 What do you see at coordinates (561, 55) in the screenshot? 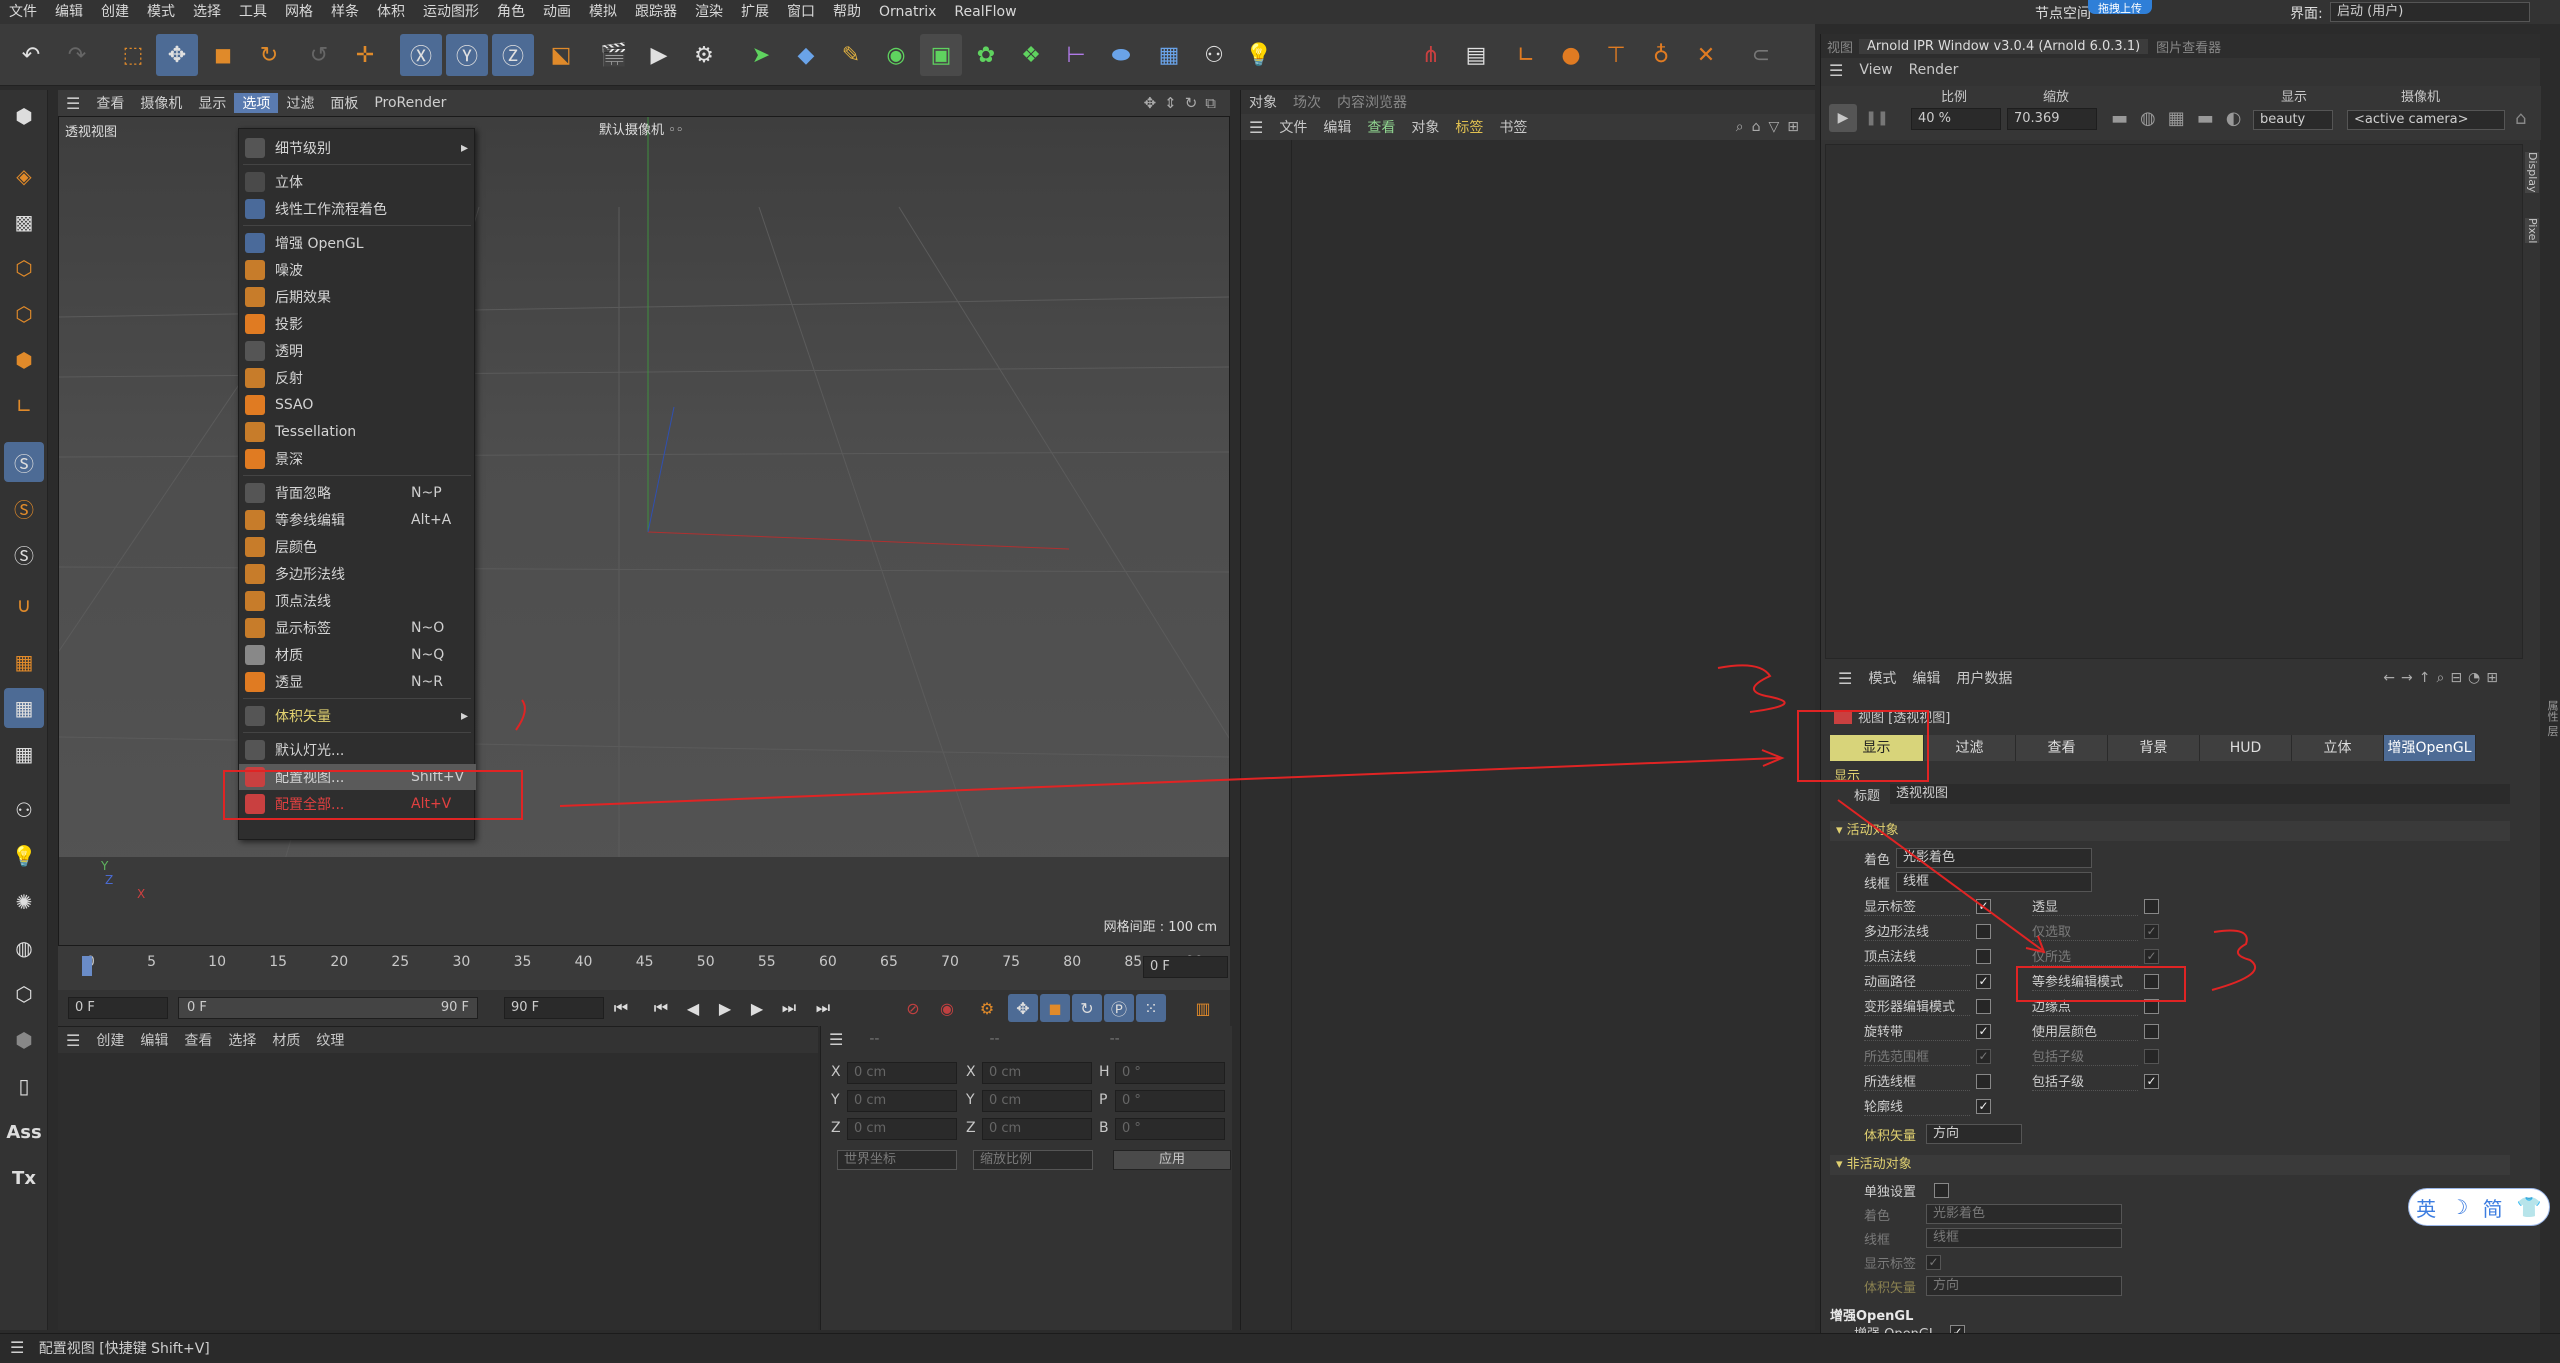
I see `coordinate-system-icon: ⬕` at bounding box center [561, 55].